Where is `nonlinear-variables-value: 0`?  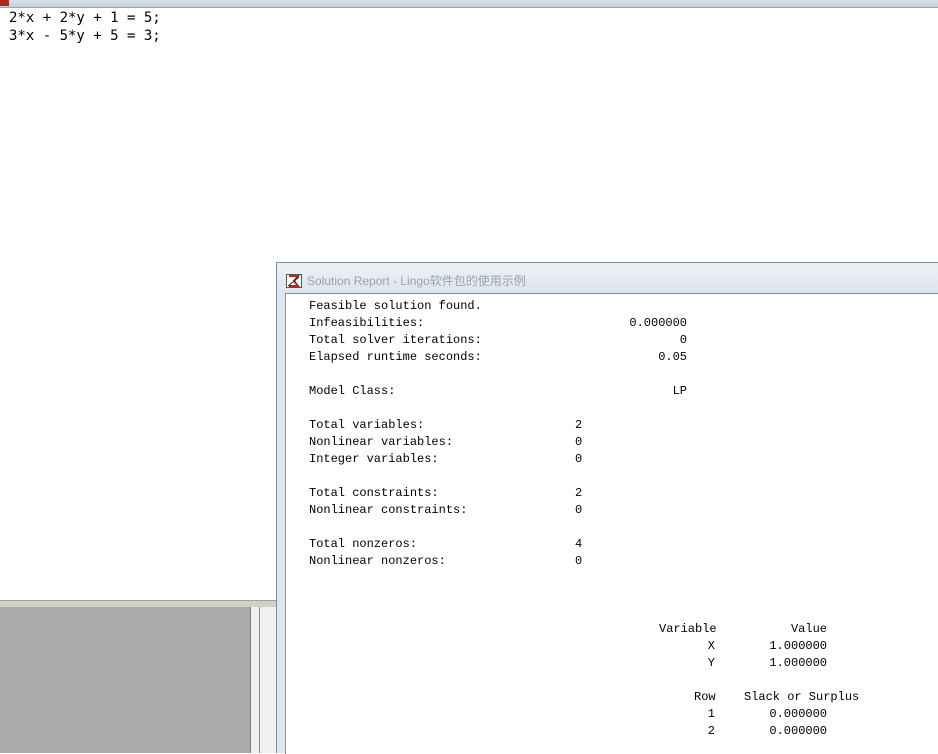
nonlinear-variables-value: 0 is located at coordinates (579, 442).